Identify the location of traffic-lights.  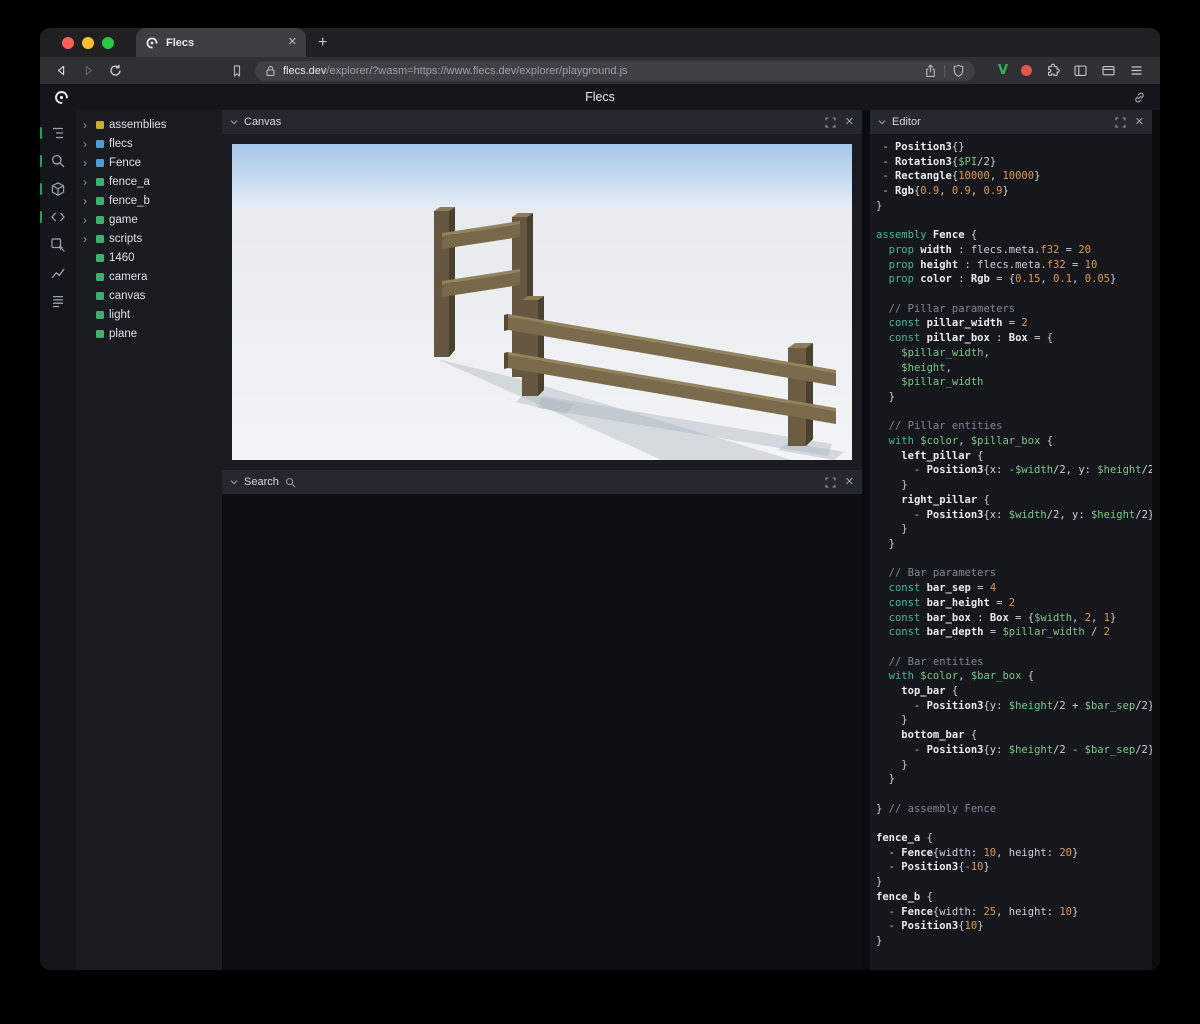
(84, 42).